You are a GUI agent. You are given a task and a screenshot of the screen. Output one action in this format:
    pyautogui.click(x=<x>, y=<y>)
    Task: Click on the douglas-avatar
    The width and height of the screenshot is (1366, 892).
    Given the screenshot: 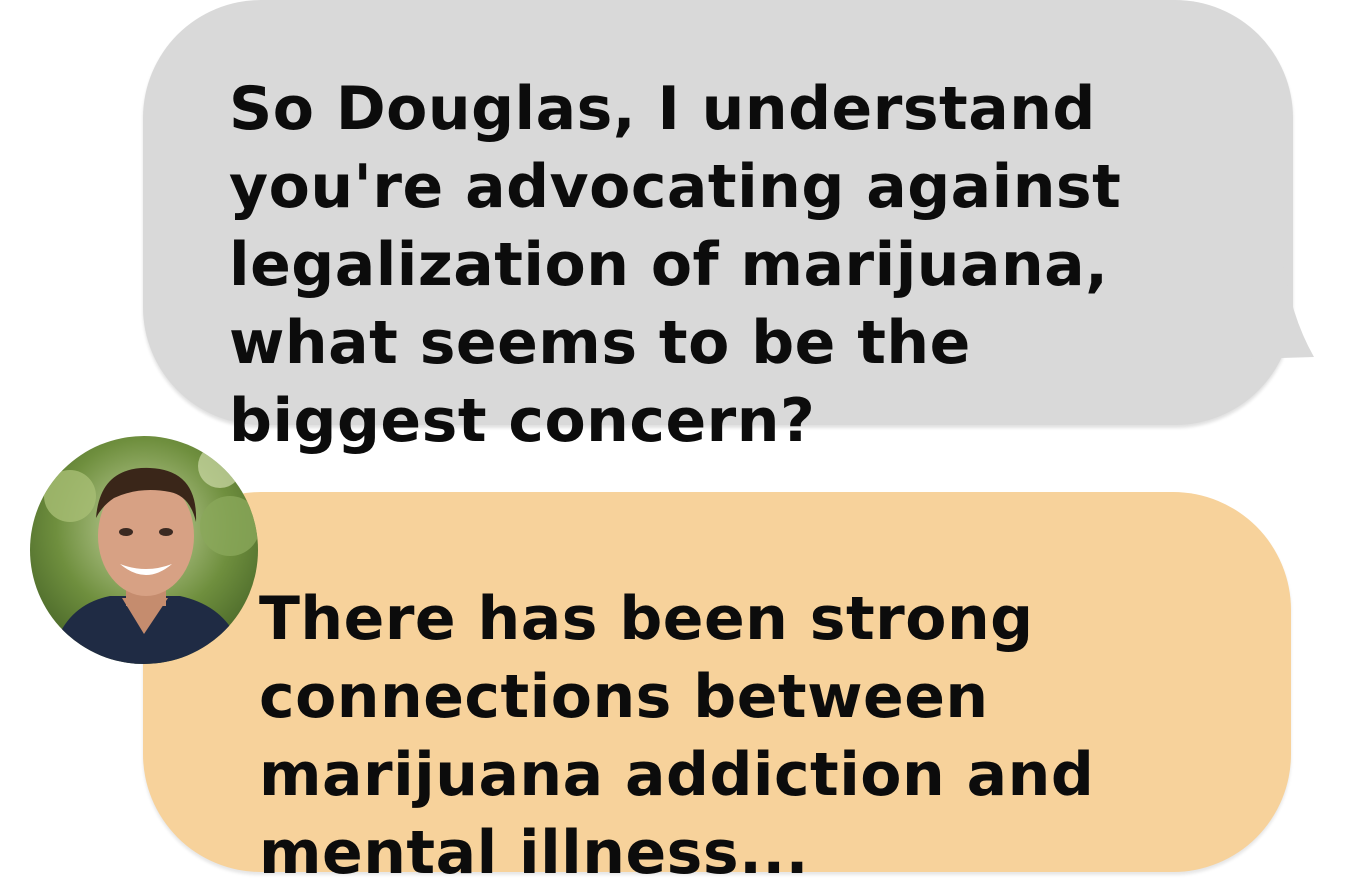 What is the action you would take?
    pyautogui.click(x=144, y=550)
    